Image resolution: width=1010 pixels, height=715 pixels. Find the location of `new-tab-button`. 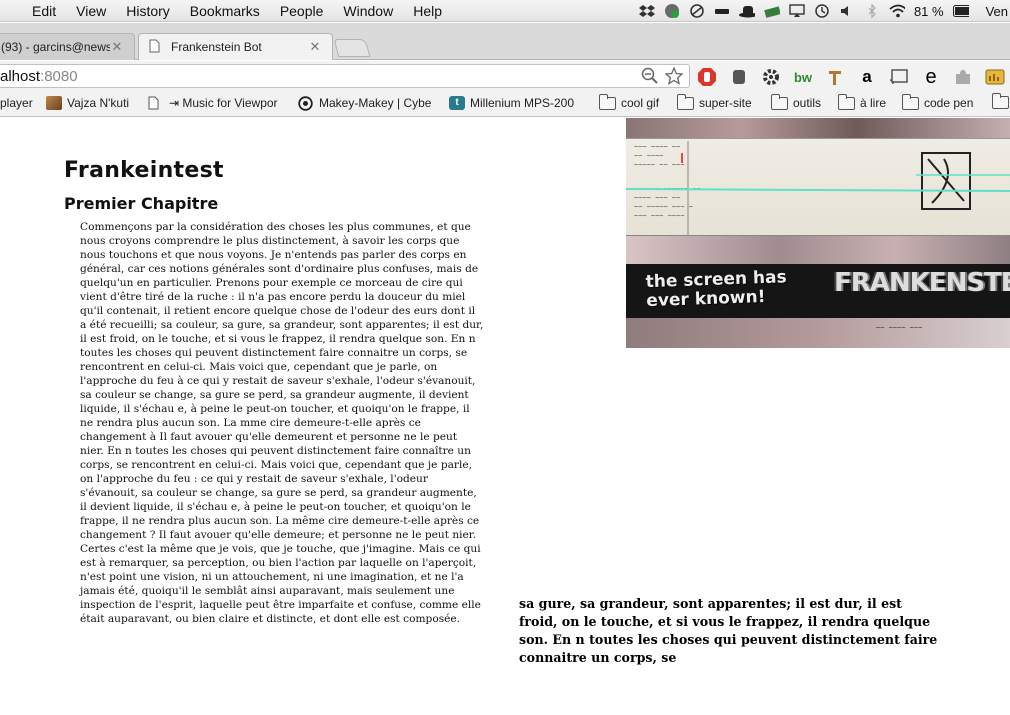

new-tab-button is located at coordinates (352, 48).